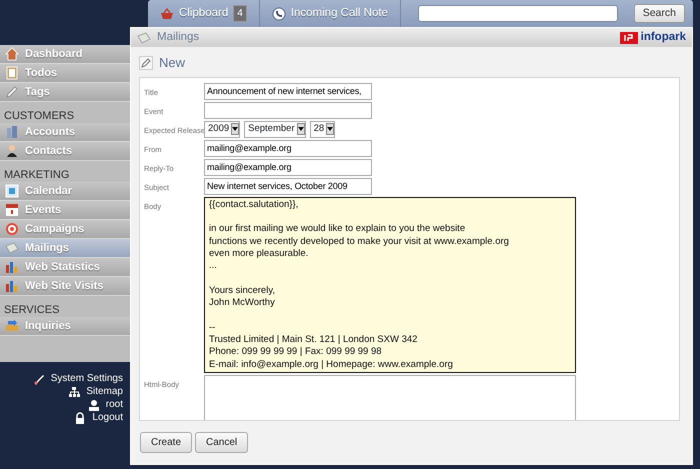 The width and height of the screenshot is (700, 469). Describe the element at coordinates (74, 392) in the screenshot. I see `sitemap-icon` at that location.